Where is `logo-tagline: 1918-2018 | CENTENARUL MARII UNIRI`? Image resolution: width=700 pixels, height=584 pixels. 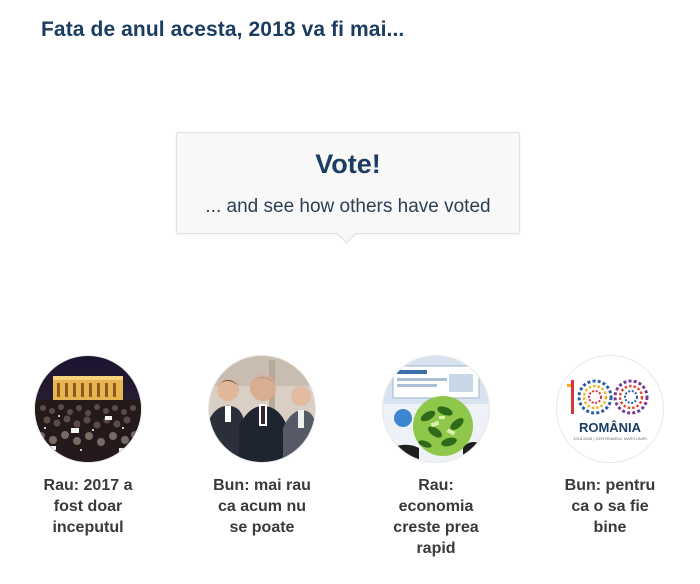
logo-tagline: 1918-2018 | CENTENARUL MARII UNIRI is located at coordinates (610, 438).